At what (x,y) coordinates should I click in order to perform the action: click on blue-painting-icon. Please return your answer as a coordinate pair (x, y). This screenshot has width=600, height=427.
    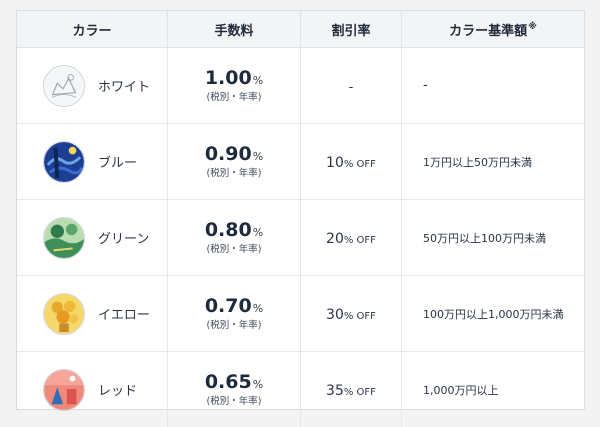
    Looking at the image, I should click on (64, 162).